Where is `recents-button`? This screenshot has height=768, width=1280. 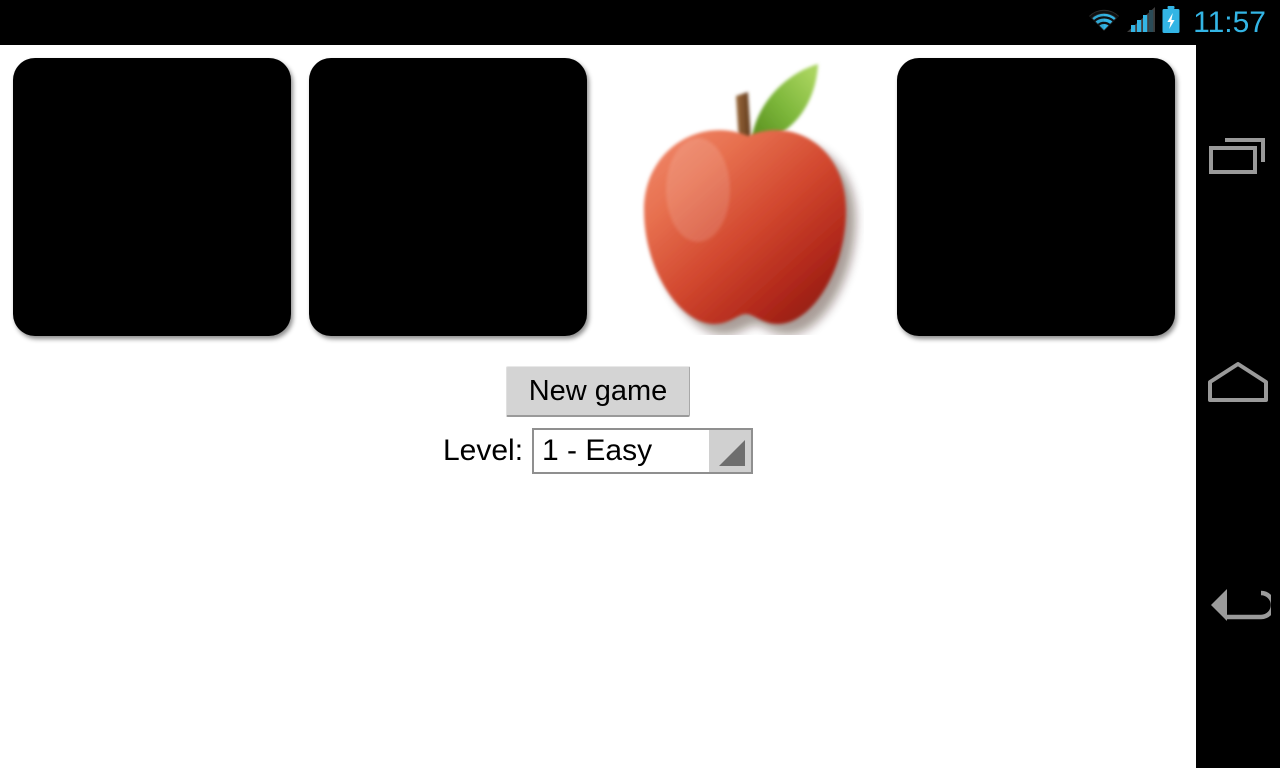 recents-button is located at coordinates (1238, 157).